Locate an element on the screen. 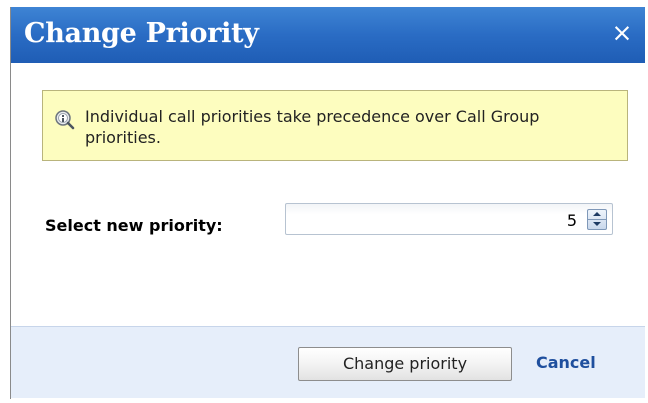 The height and width of the screenshot is (403, 648). priority-value: 5 is located at coordinates (572, 220).